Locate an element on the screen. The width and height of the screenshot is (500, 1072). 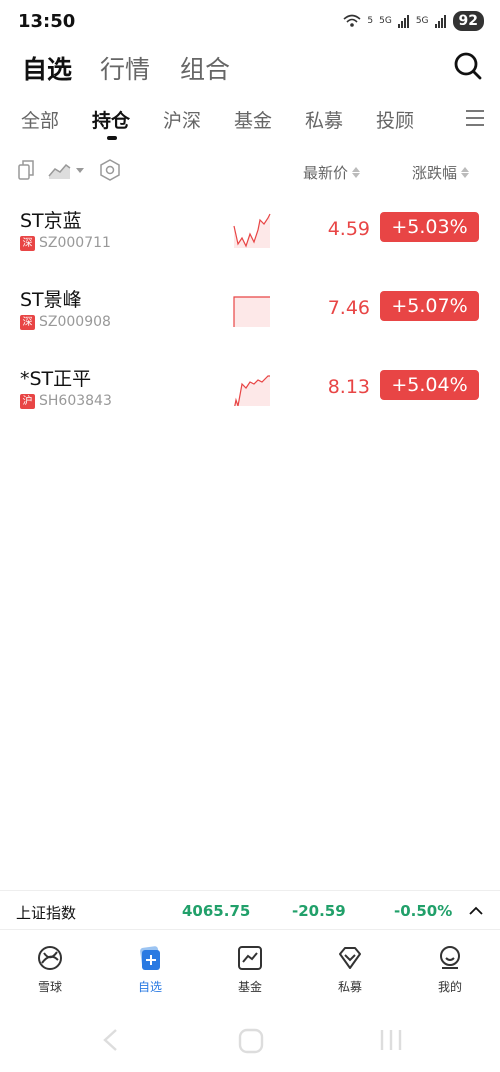
snowball-icon is located at coordinates (50, 958).